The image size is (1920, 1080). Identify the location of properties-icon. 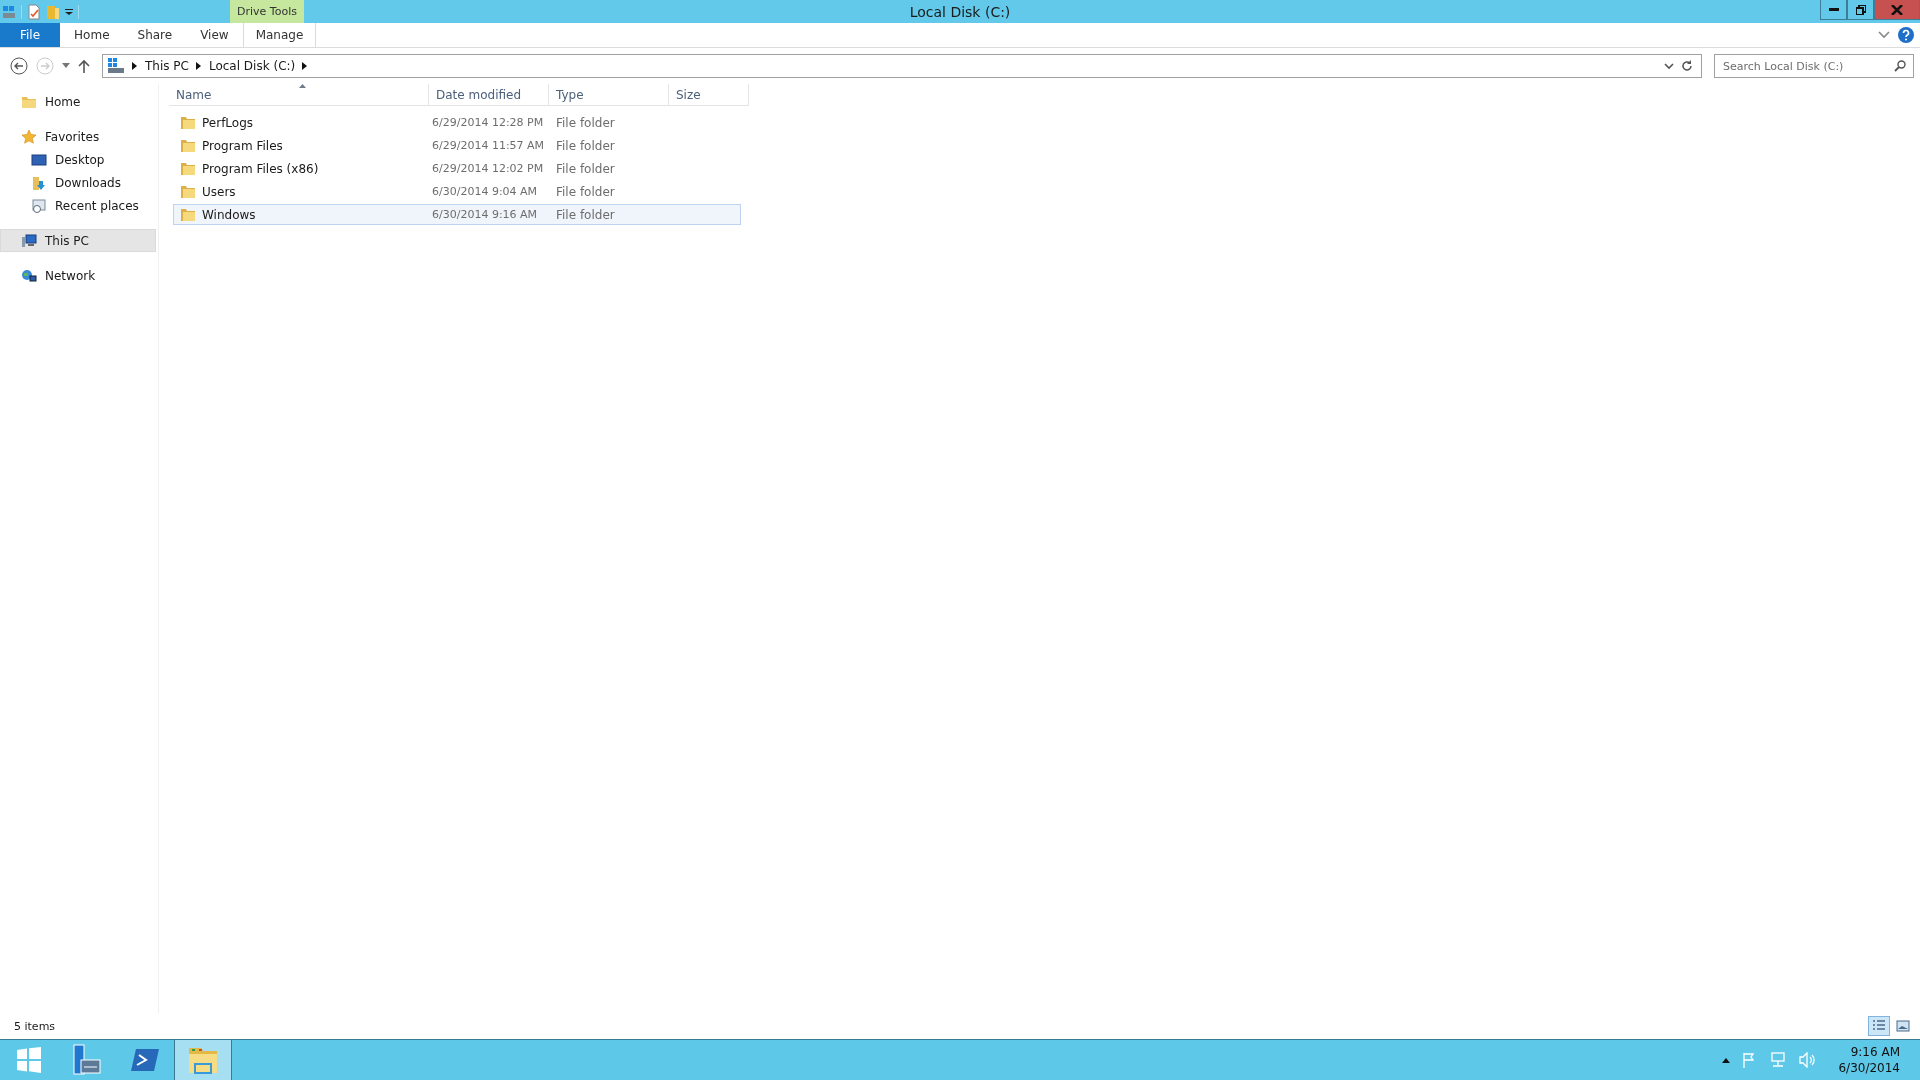
(34, 11).